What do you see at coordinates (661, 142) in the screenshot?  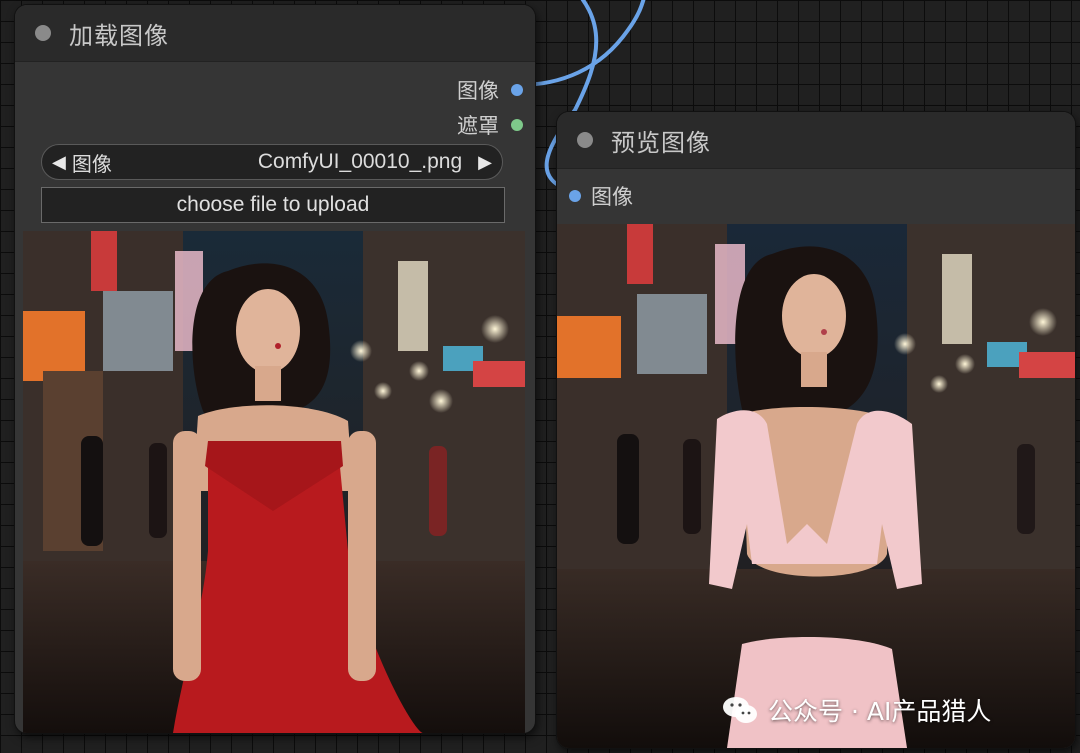 I see `node-title: 预览图像` at bounding box center [661, 142].